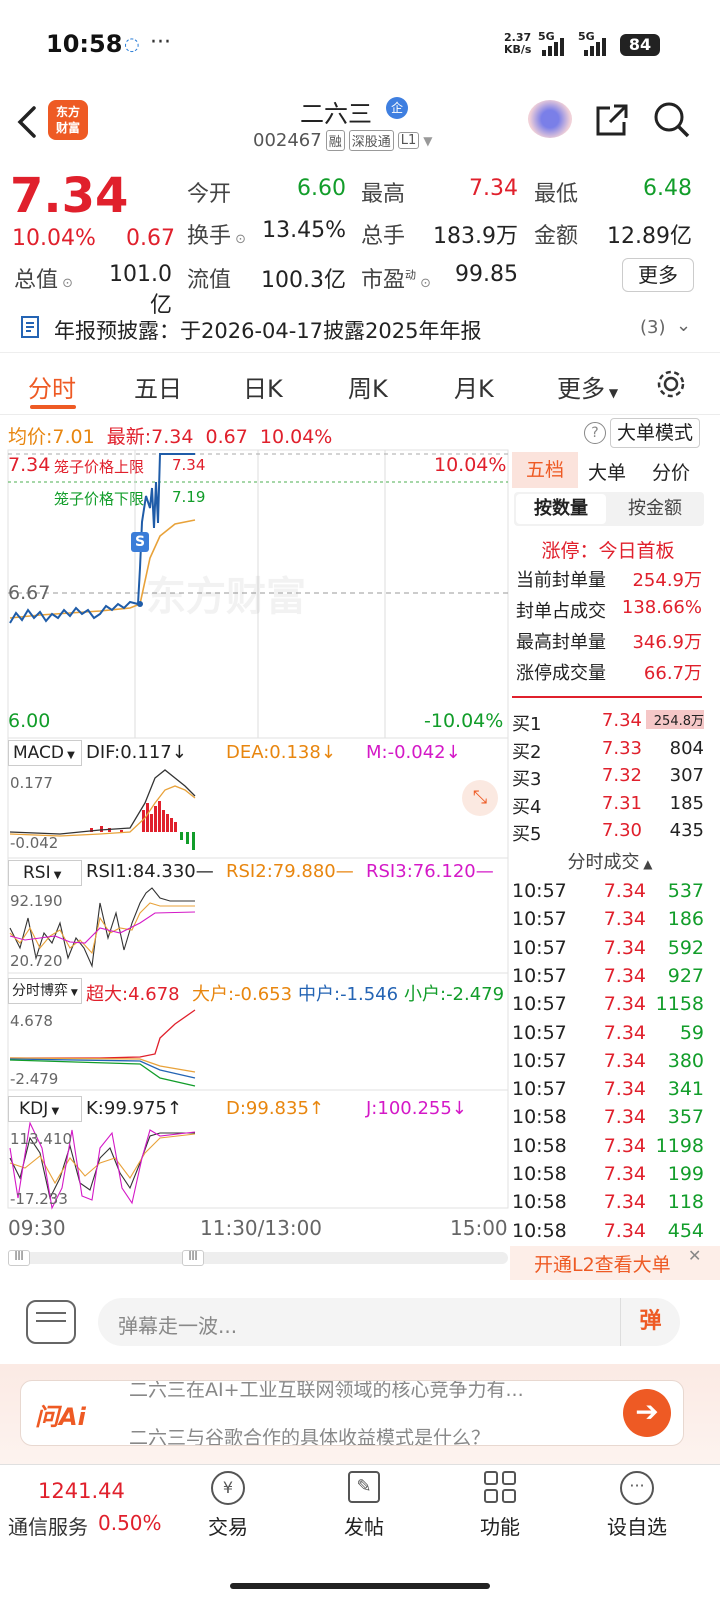 This screenshot has width=720, height=1600. Describe the element at coordinates (290, 871) in the screenshot. I see `rsi2-value: RSI2:79.880—` at that location.